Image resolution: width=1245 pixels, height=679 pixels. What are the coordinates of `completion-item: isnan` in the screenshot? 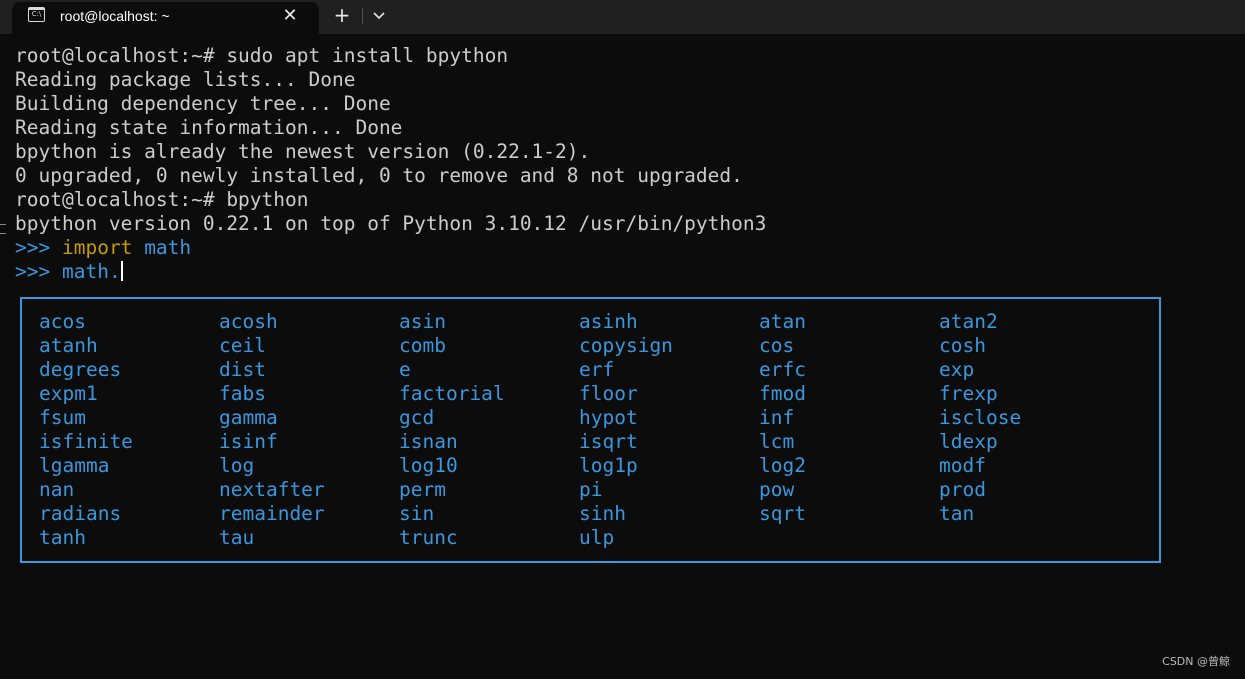 It's located at (428, 442).